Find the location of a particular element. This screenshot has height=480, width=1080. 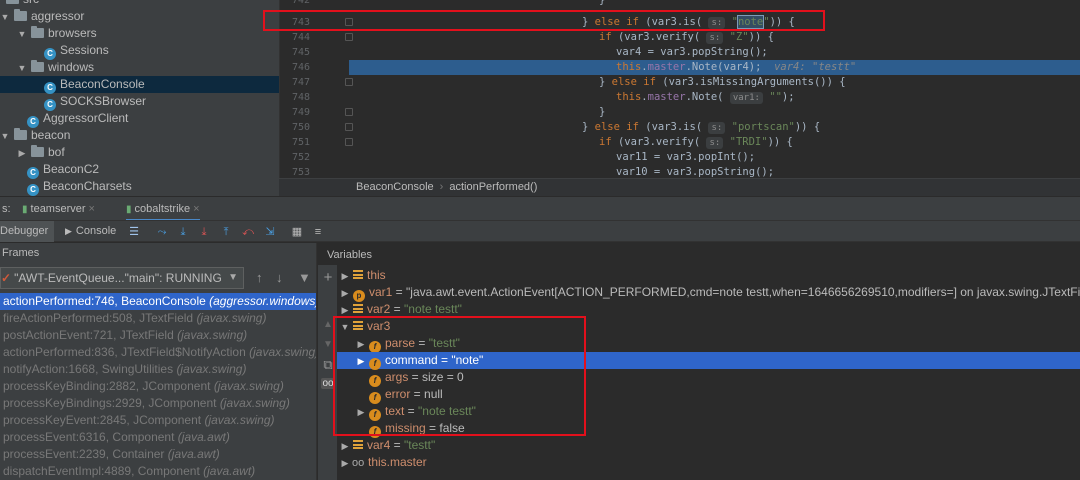

code-line-751: if (var3.verify( s: "TRDI")) { is located at coordinates (714, 142).